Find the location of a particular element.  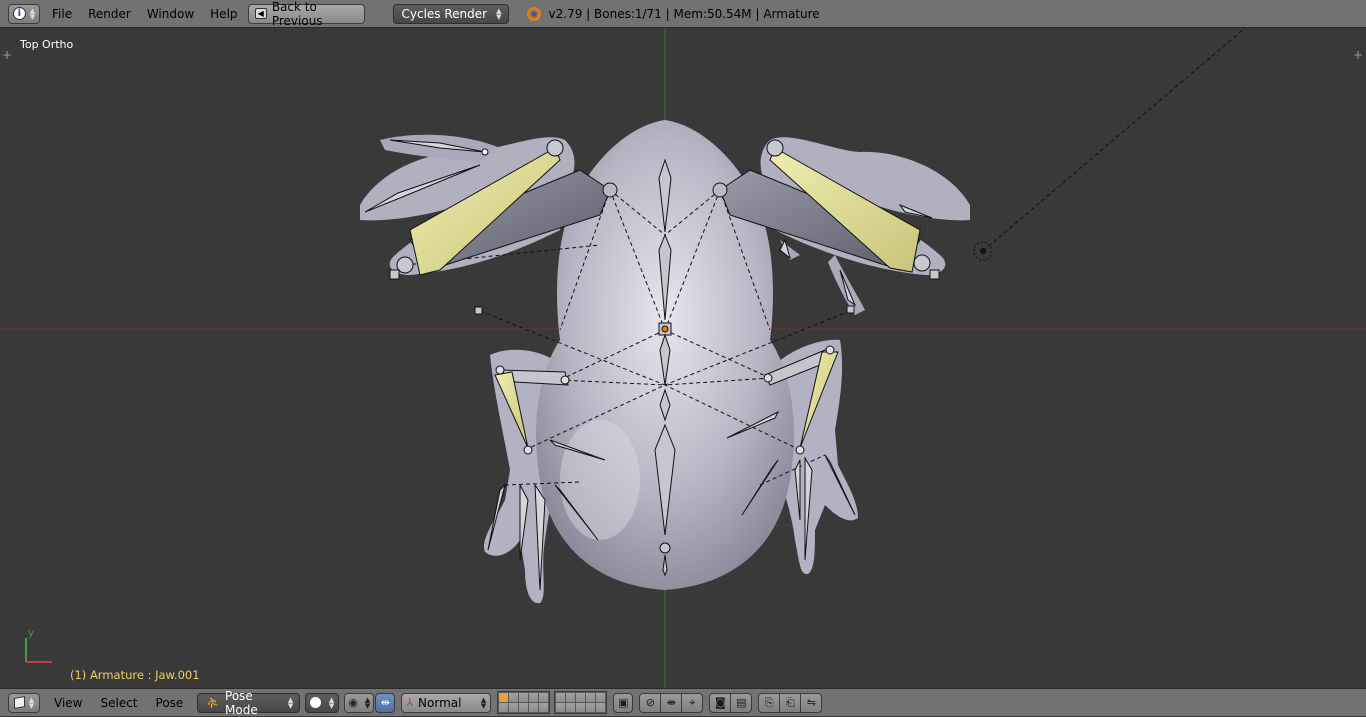

pivot-icon: ◉ is located at coordinates (353, 702).